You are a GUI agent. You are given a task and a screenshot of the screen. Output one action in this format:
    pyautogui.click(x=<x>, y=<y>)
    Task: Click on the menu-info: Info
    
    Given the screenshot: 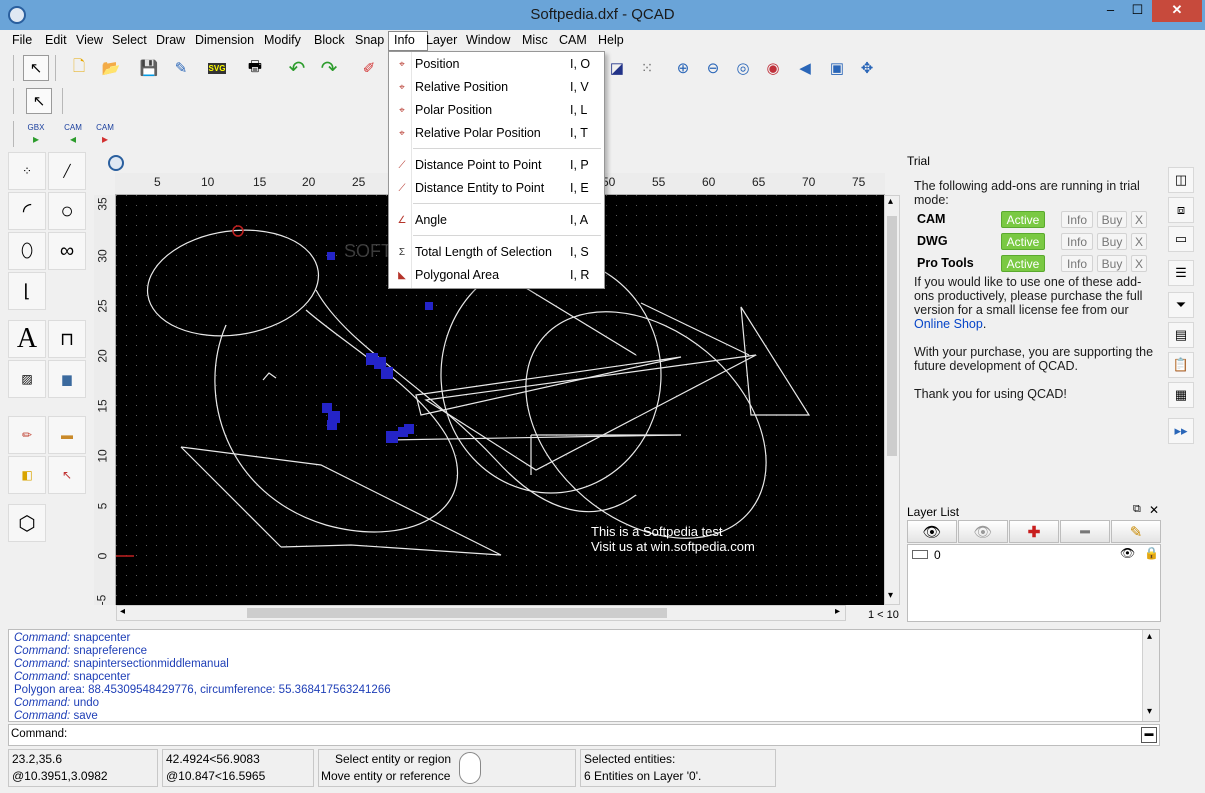 What is the action you would take?
    pyautogui.click(x=404, y=40)
    